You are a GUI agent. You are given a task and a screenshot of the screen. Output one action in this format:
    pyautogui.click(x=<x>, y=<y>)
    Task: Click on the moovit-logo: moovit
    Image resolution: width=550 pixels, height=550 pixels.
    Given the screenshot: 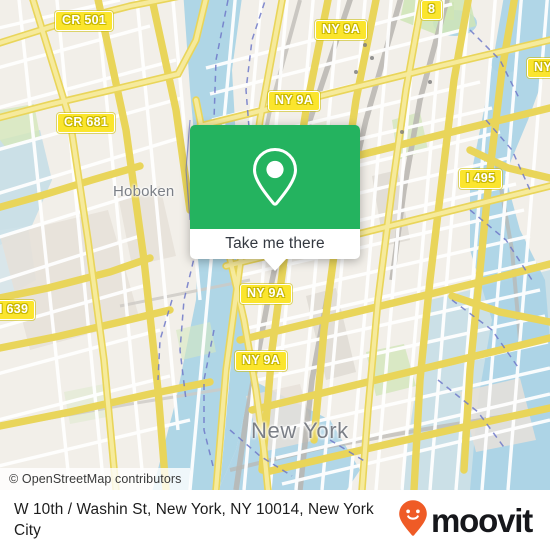 What is the action you would take?
    pyautogui.click(x=467, y=520)
    